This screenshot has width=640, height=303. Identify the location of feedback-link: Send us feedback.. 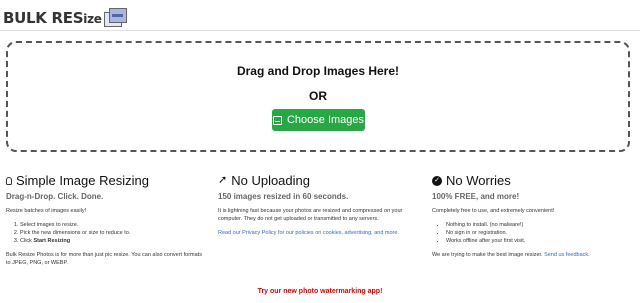
(567, 255).